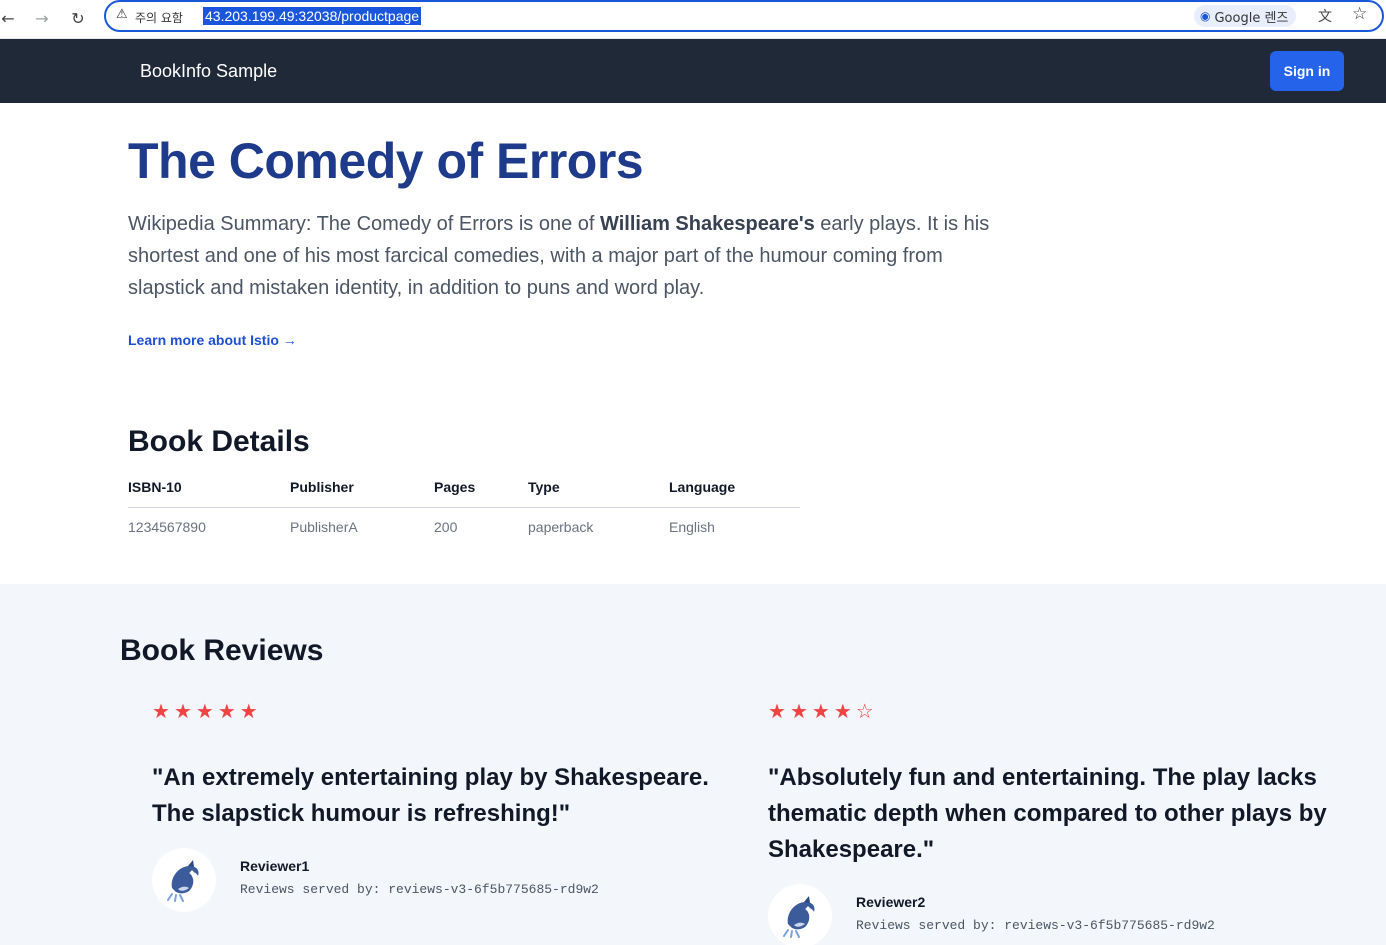 The height and width of the screenshot is (945, 1386). I want to click on isbn-header: ISBN-10, so click(209, 488).